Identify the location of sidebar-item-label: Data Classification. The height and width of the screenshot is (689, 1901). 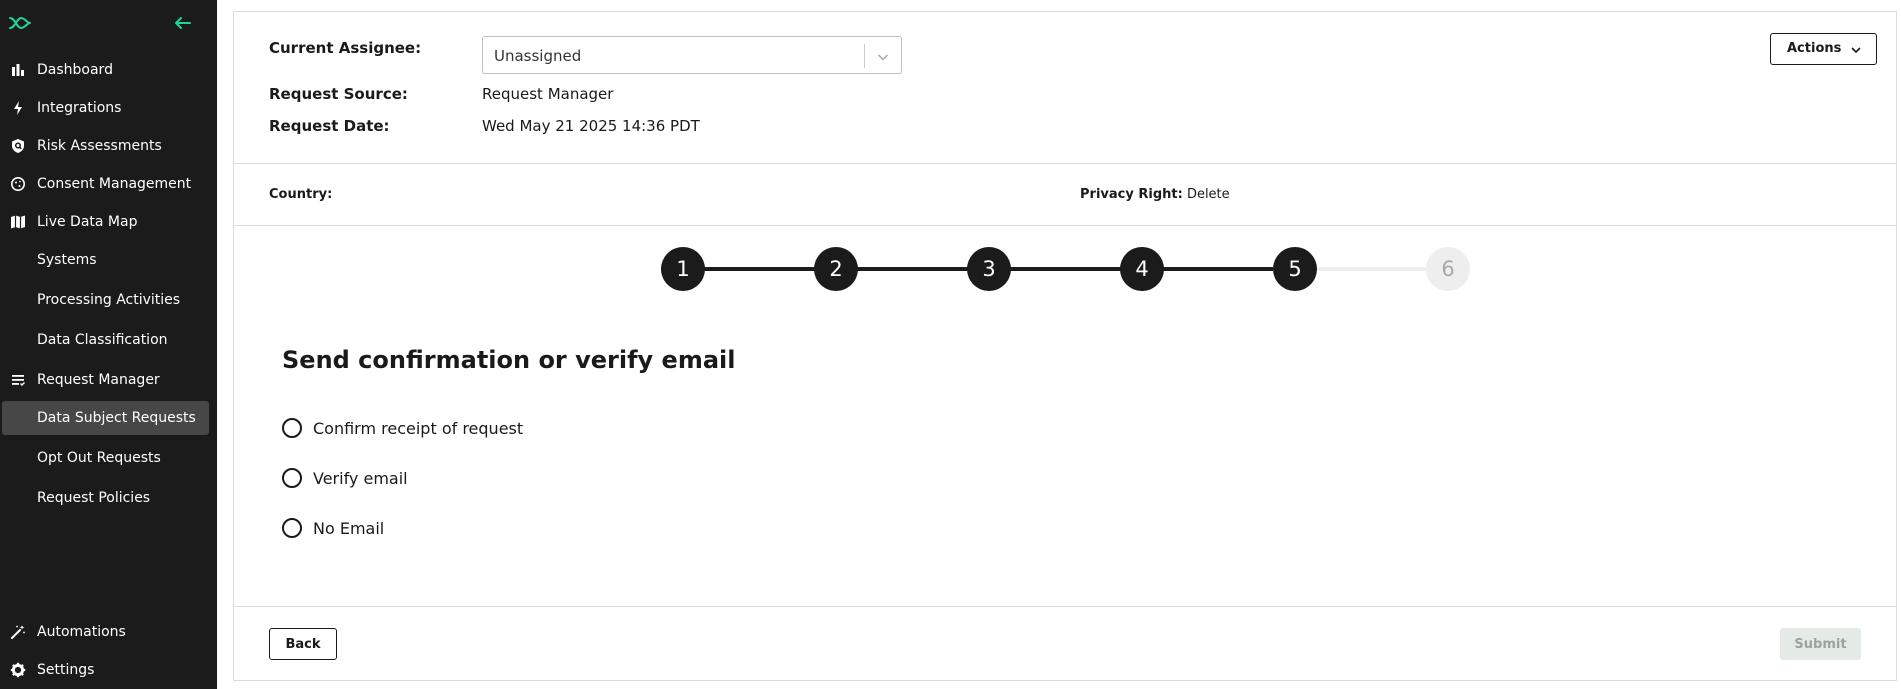
(102, 340).